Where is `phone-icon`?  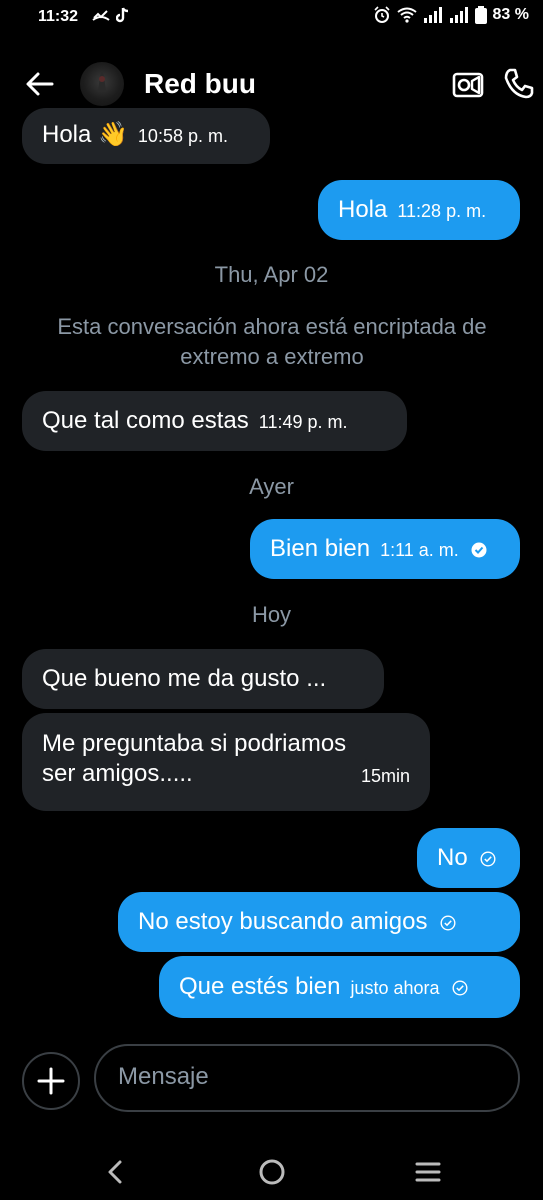
phone-icon is located at coordinates (519, 83).